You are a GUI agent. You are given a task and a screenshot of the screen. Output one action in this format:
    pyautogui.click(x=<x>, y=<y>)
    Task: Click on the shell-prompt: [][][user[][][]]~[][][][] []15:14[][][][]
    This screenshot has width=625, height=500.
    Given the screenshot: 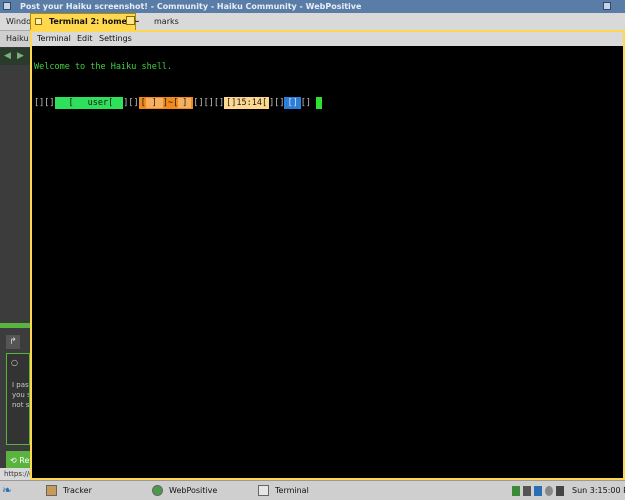 What is the action you would take?
    pyautogui.click(x=178, y=103)
    